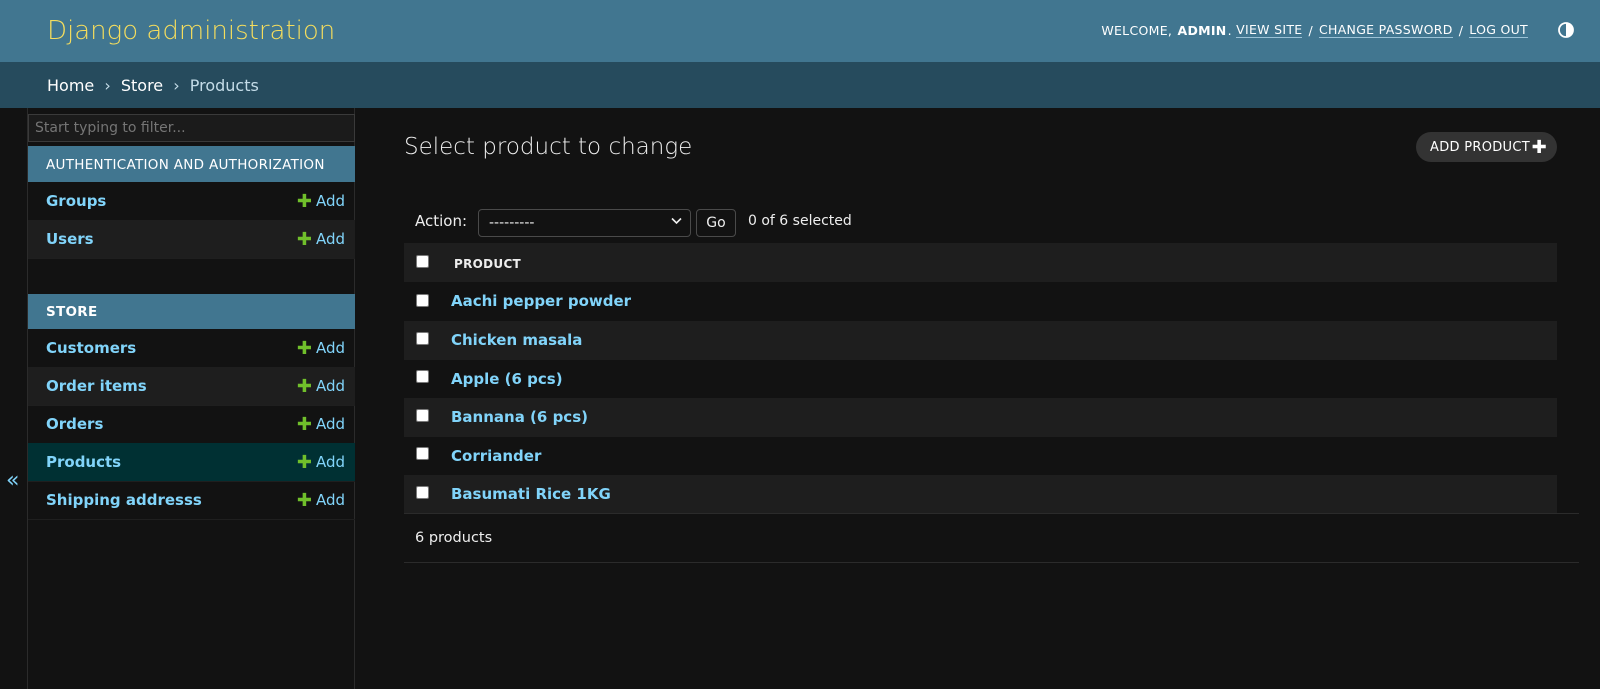  Describe the element at coordinates (1498, 30) in the screenshot. I see `log-out-link: LOG OUT` at that location.